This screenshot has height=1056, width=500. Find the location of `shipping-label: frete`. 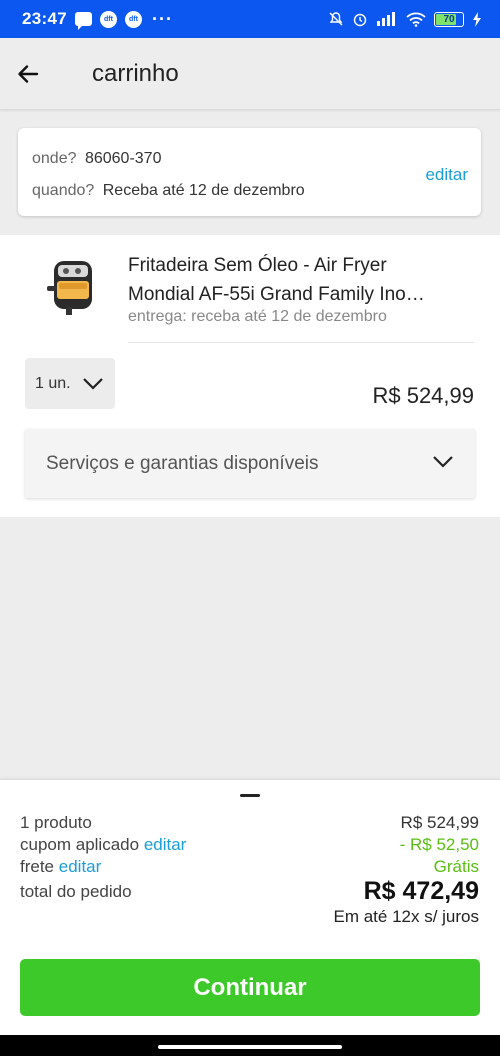

shipping-label: frete is located at coordinates (37, 866).